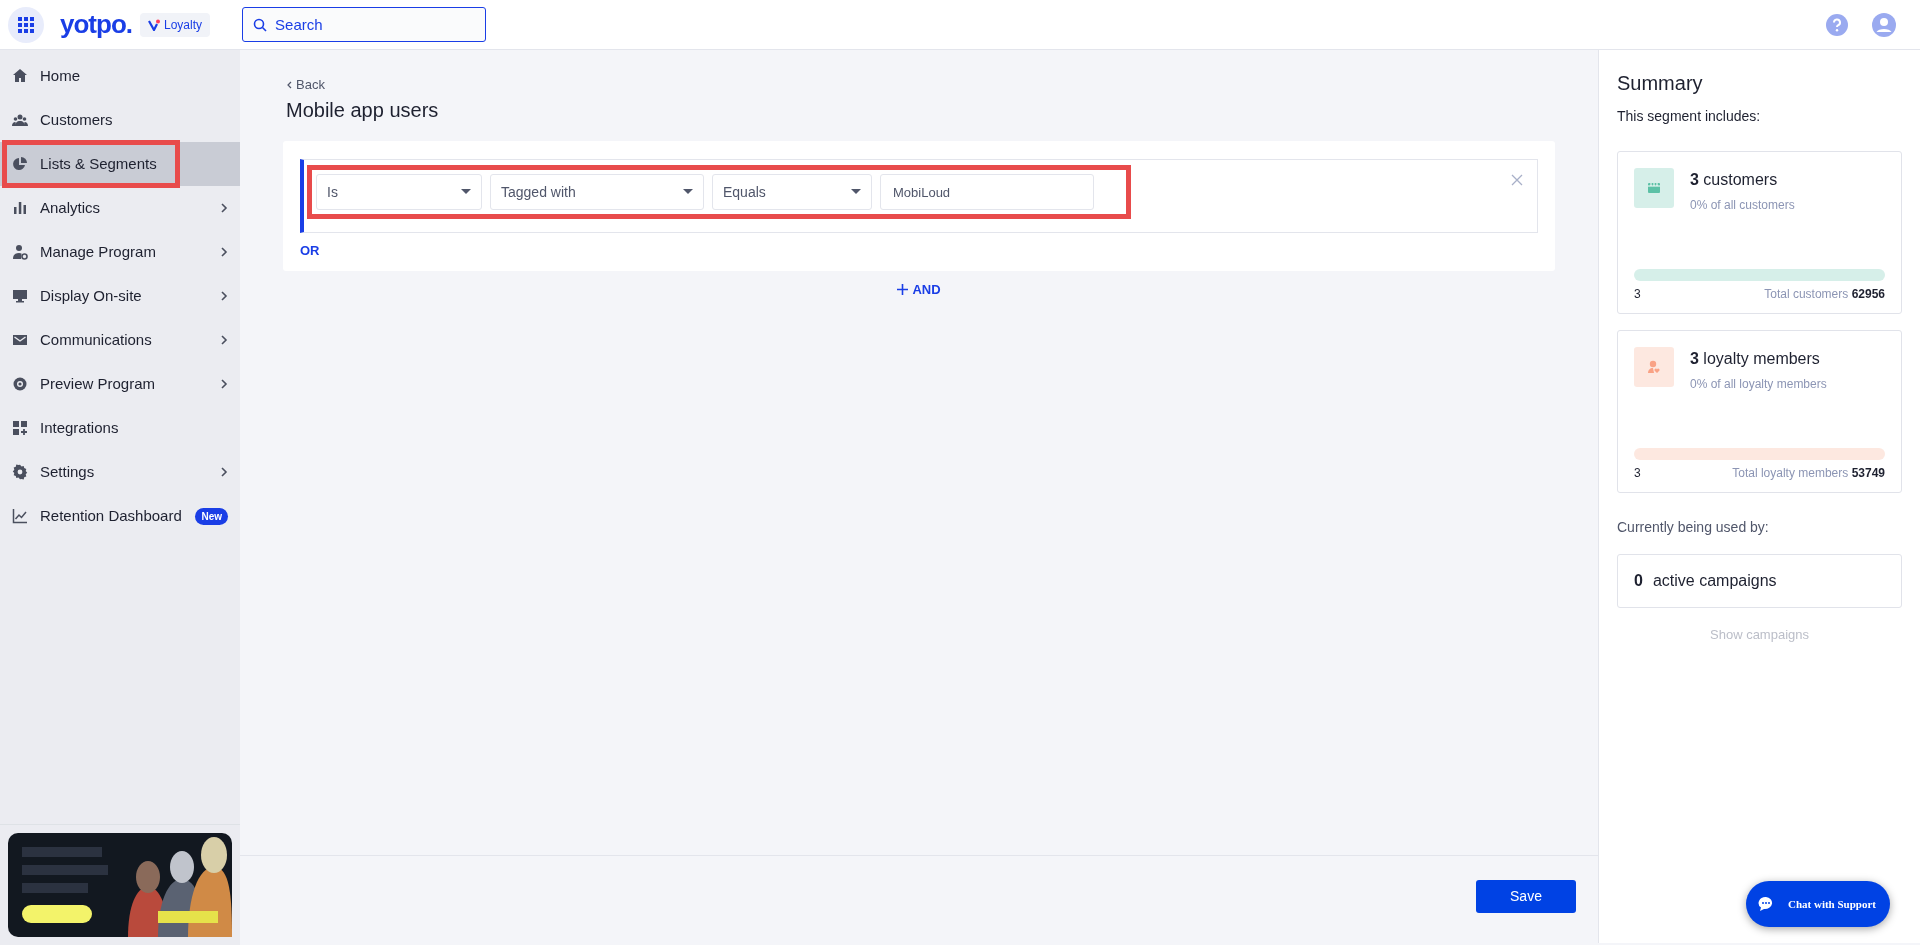 The image size is (1920, 945). Describe the element at coordinates (792, 192) in the screenshot. I see `dropdown-field: Equals` at that location.